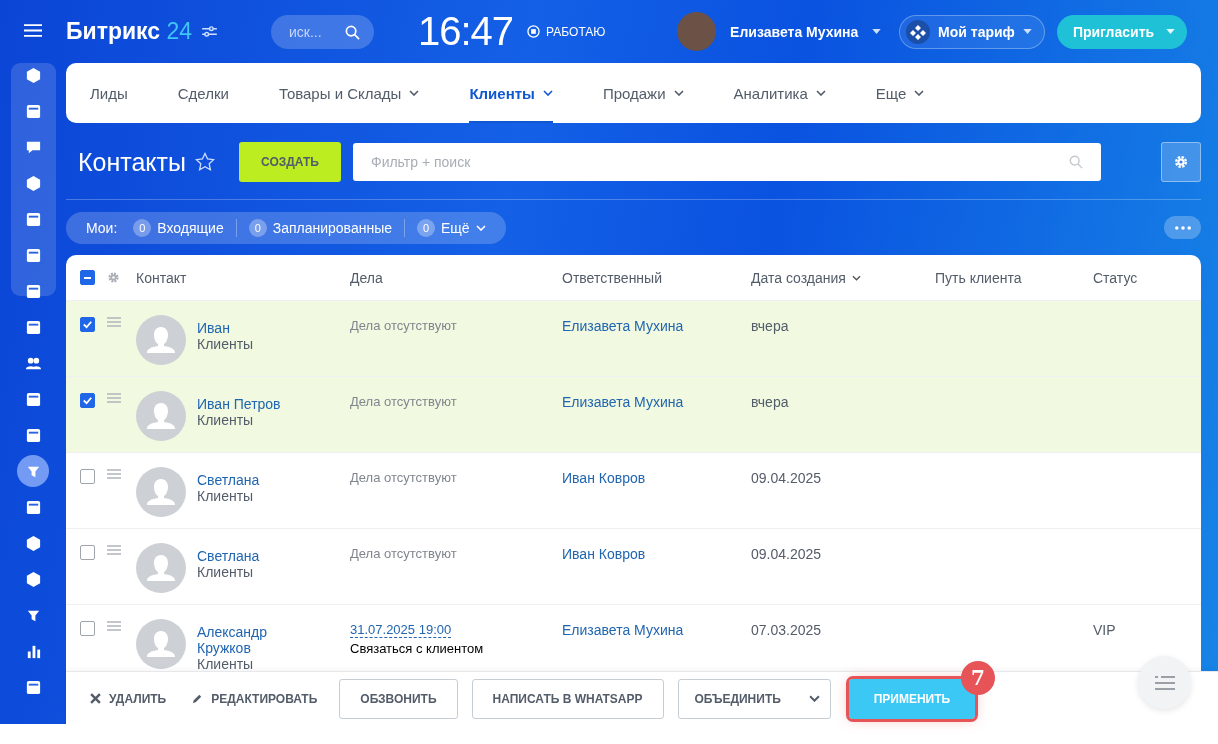  I want to click on activity-text: Связаться с клиентом, so click(417, 648).